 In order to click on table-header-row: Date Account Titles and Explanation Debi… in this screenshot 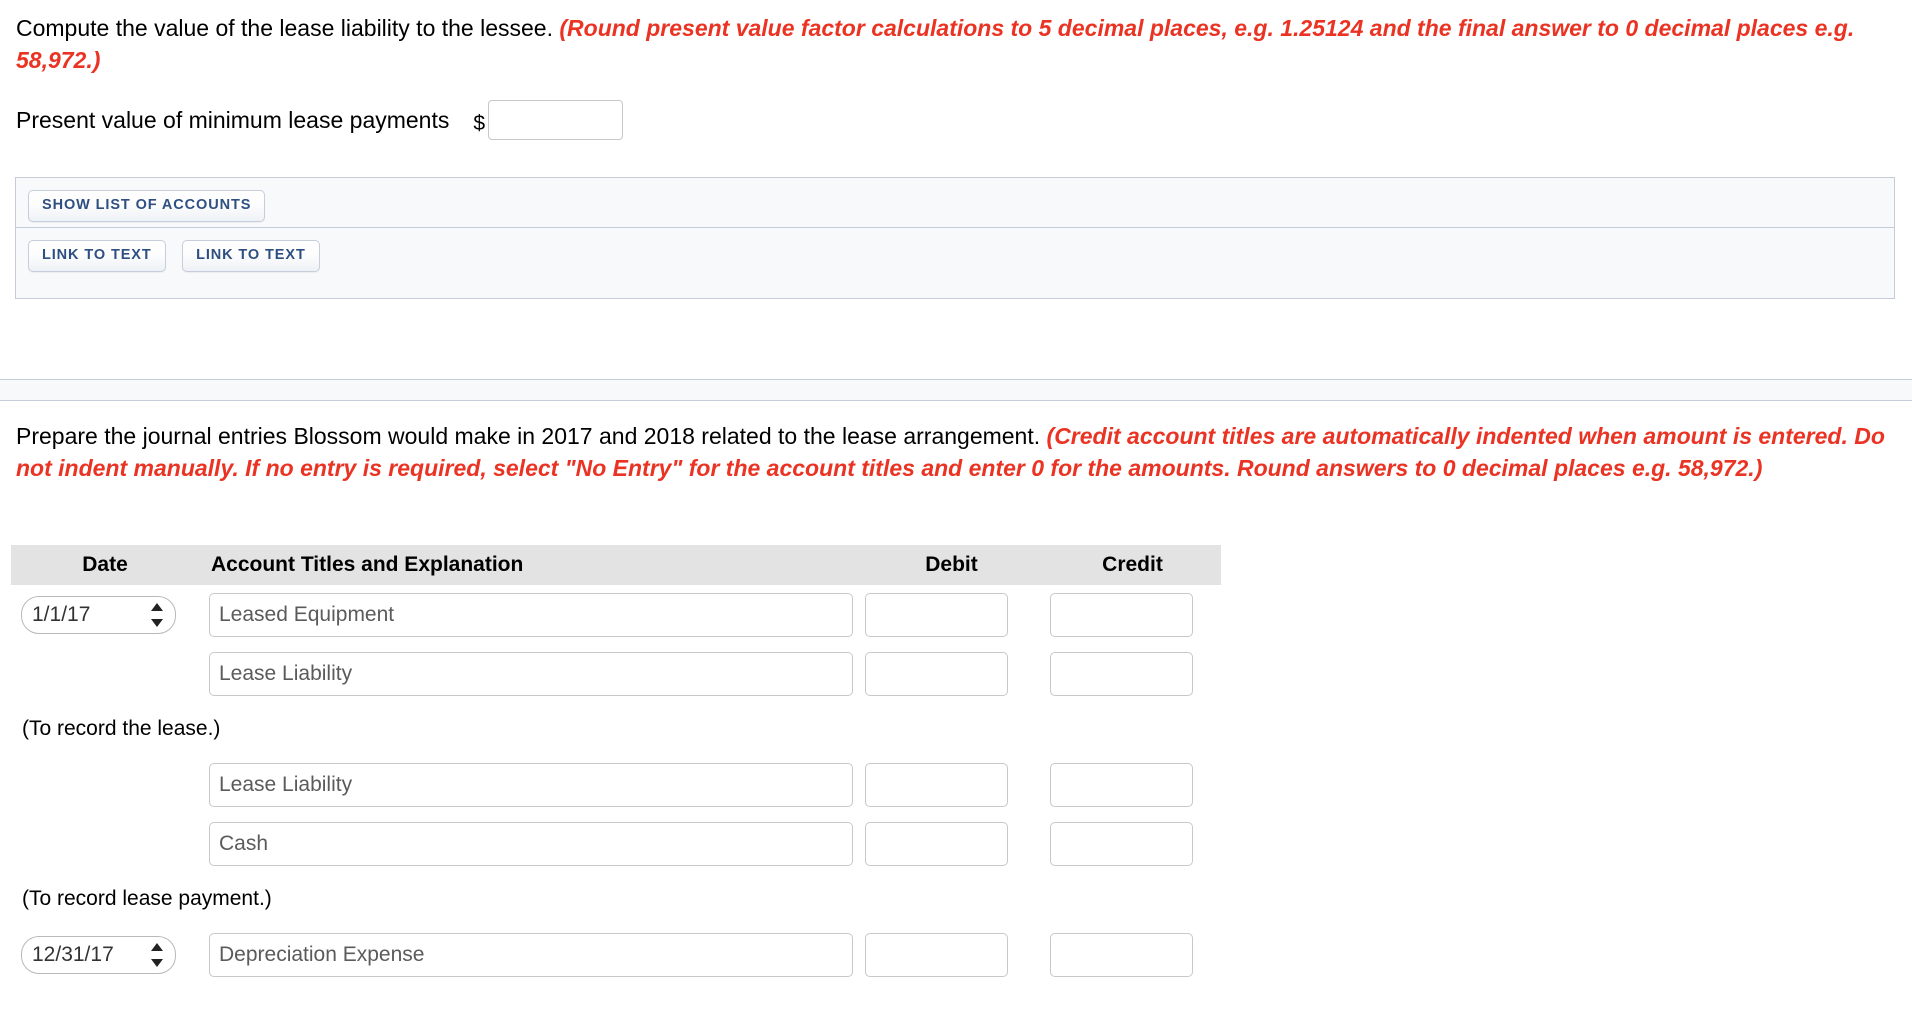, I will do `click(616, 565)`.